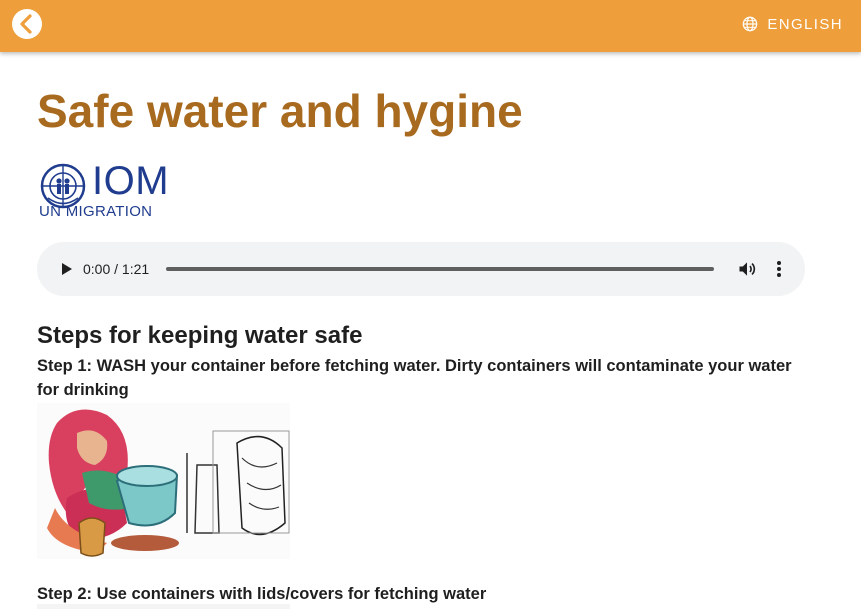  I want to click on language-selector: ENGLISH, so click(792, 24).